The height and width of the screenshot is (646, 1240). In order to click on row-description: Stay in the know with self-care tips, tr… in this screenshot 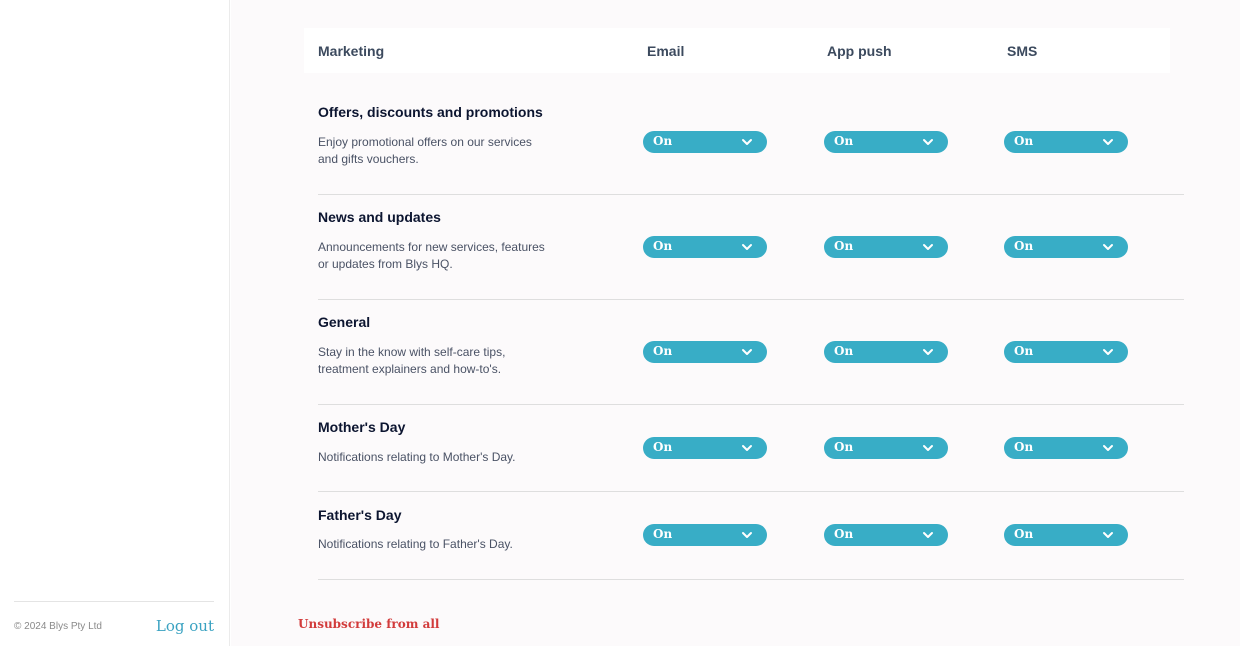, I will do `click(438, 361)`.